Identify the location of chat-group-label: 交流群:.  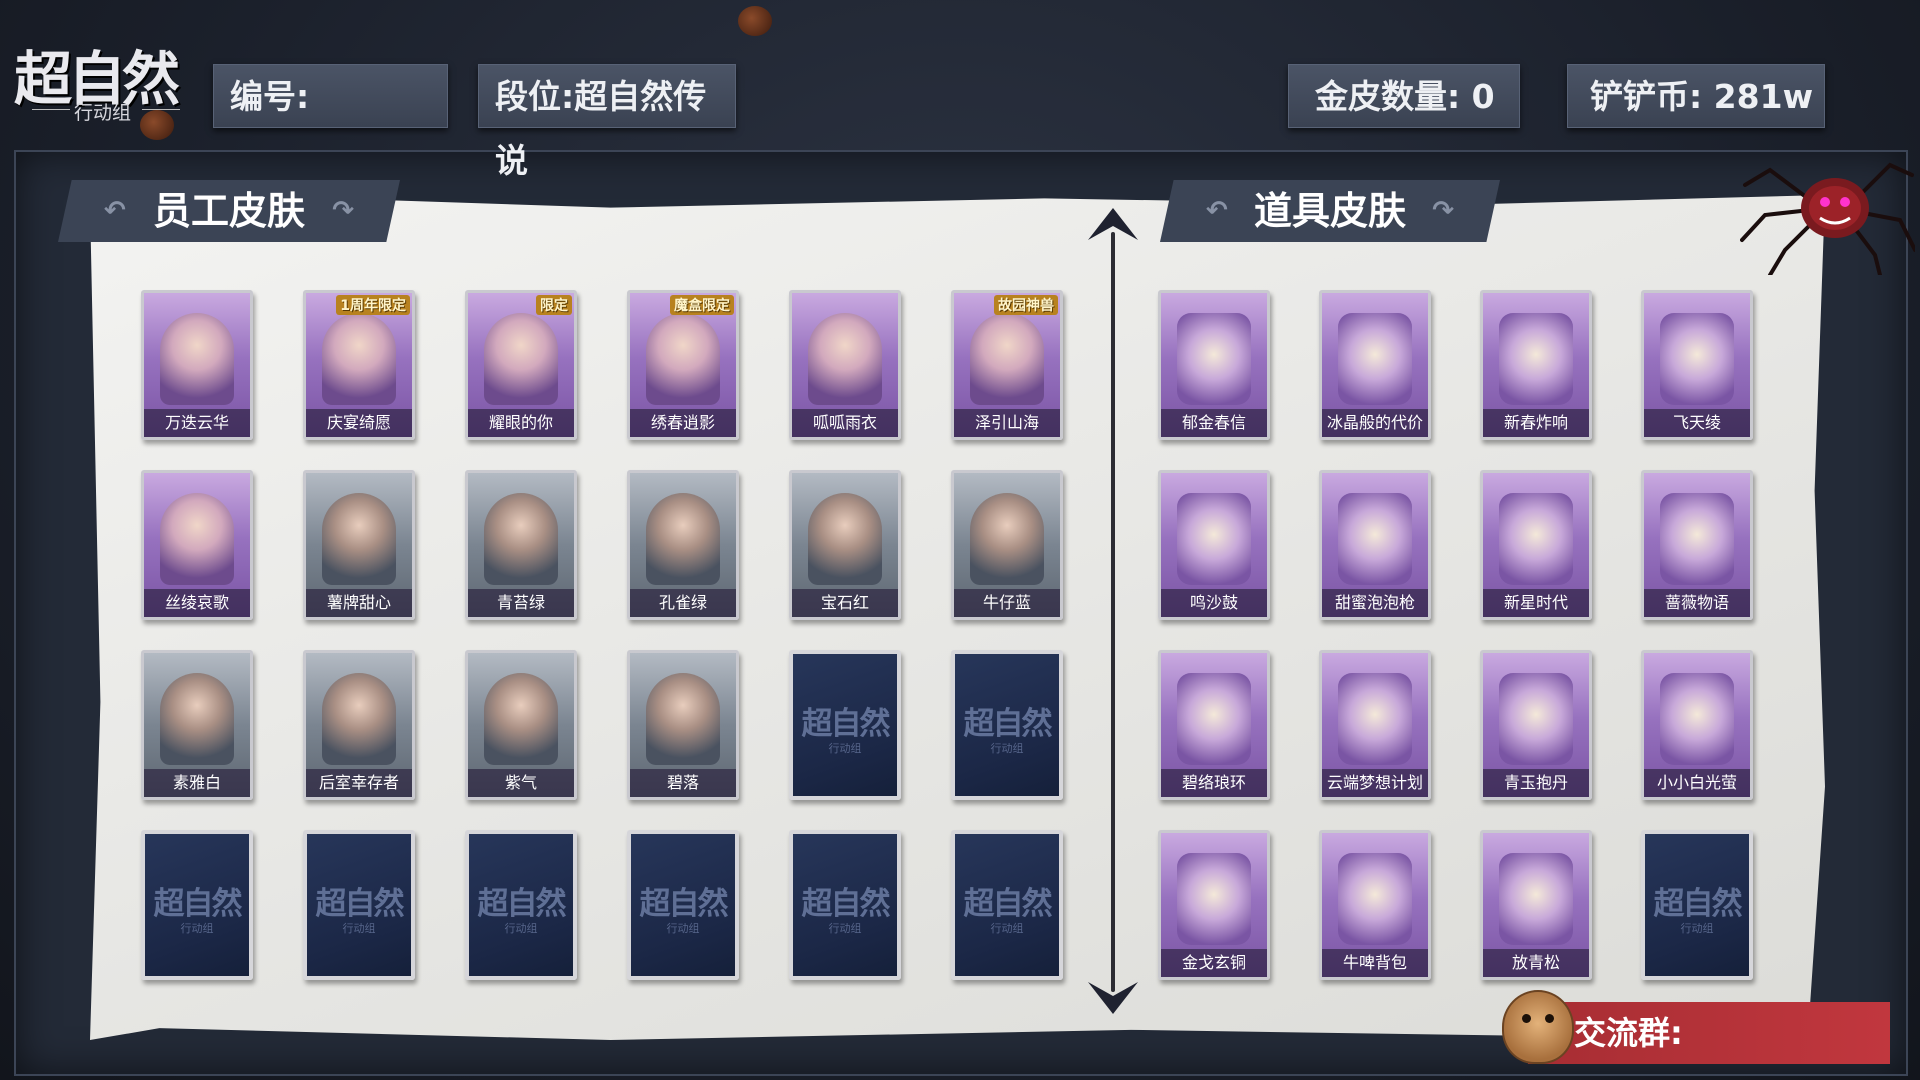
(1628, 1033).